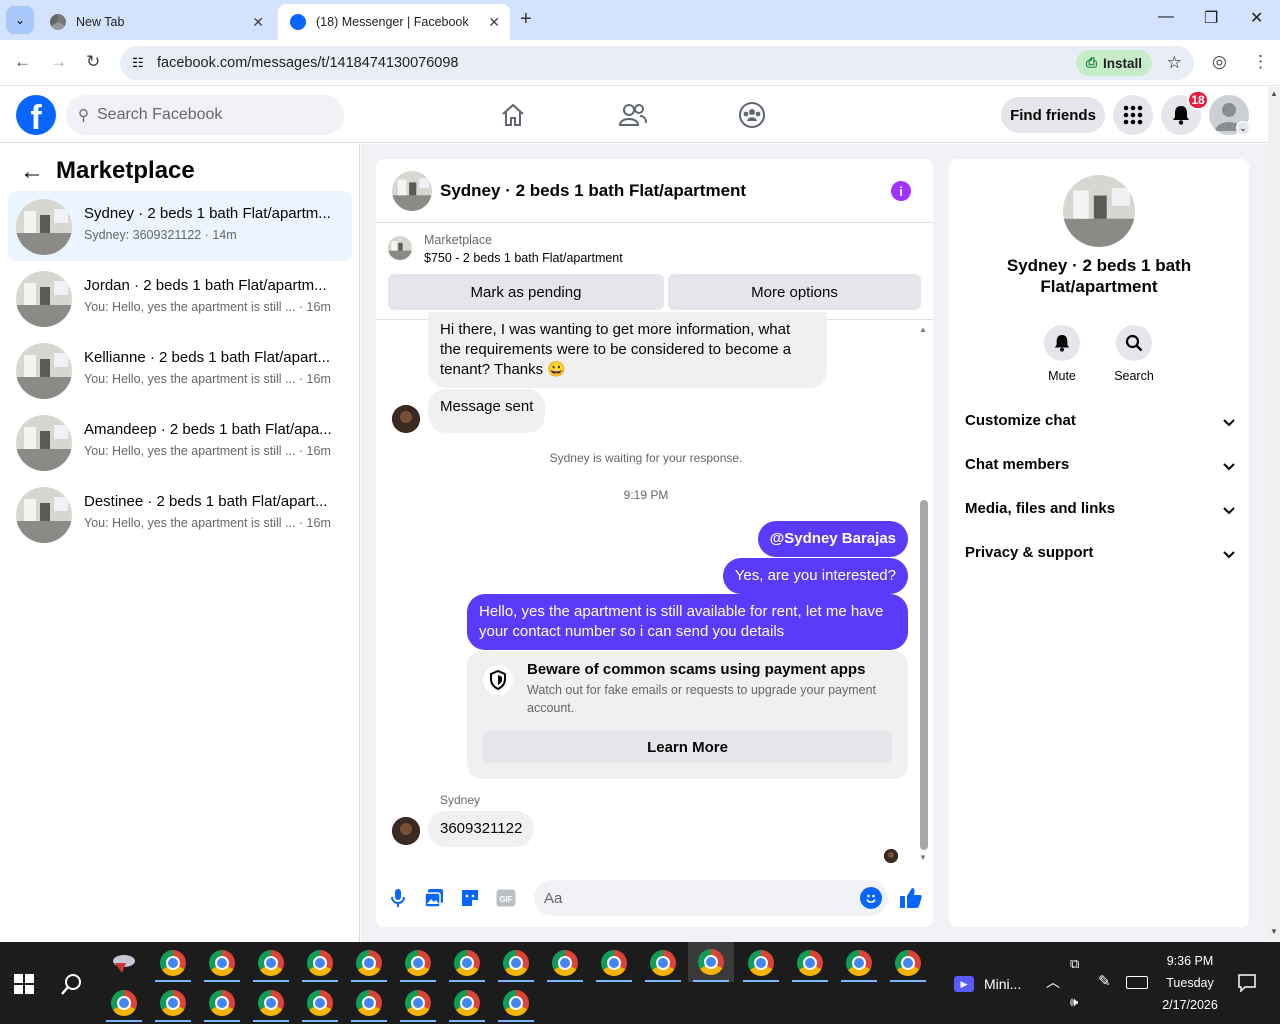  What do you see at coordinates (1190, 1005) in the screenshot?
I see `clock-date: 2/17/2026` at bounding box center [1190, 1005].